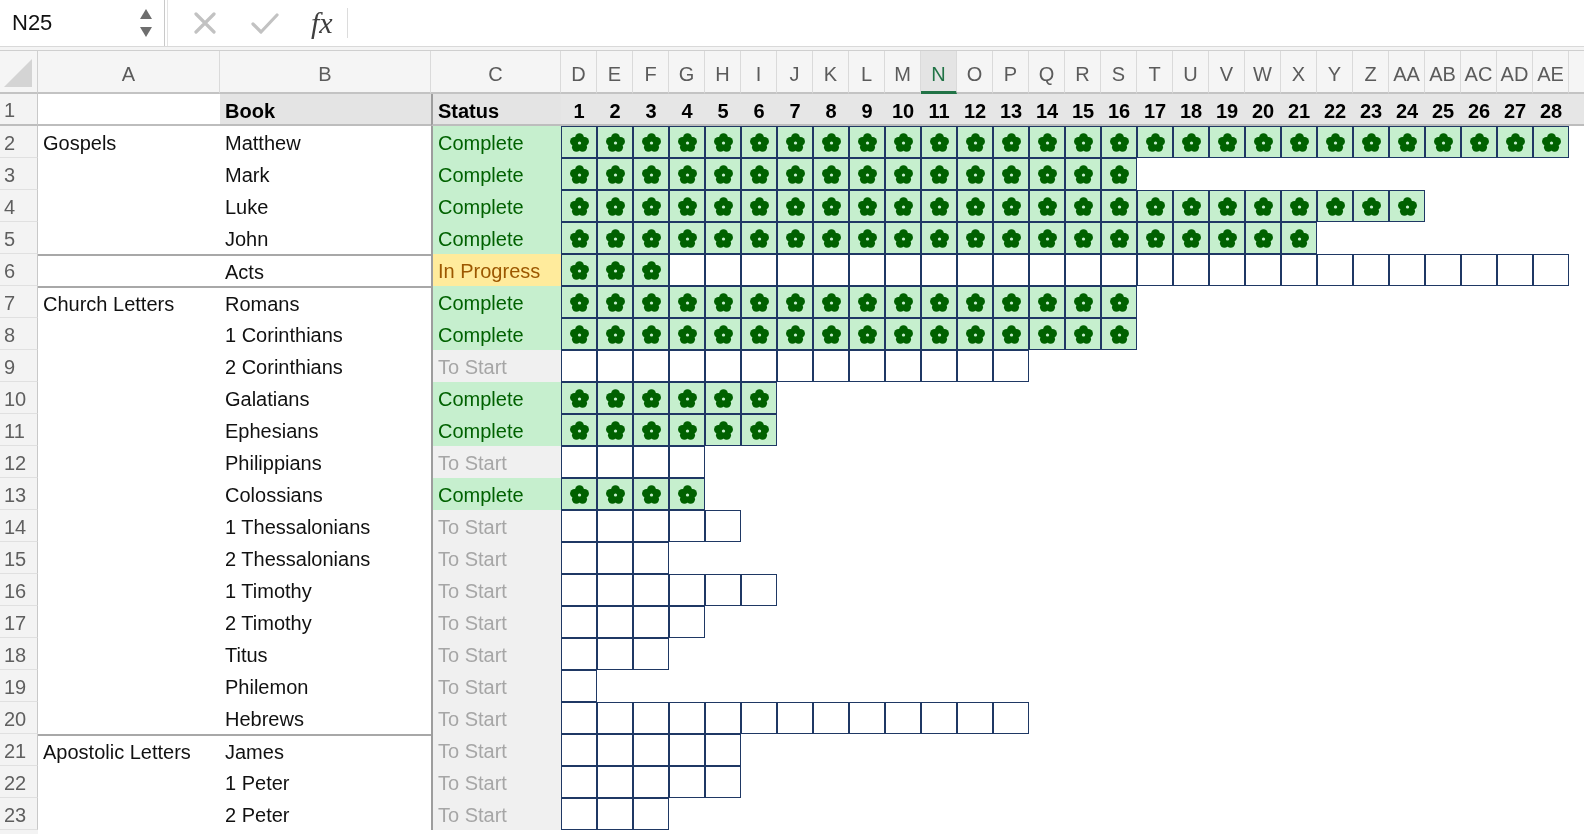 The image size is (1584, 834). Describe the element at coordinates (795, 72) in the screenshot. I see `column-header: J` at that location.